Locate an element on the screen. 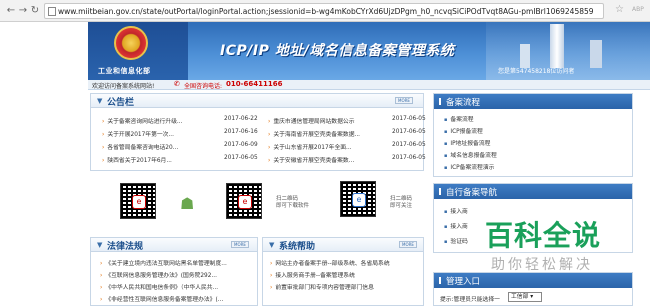 The image size is (650, 306). role-select: 工信部 ▾ is located at coordinates (525, 297).